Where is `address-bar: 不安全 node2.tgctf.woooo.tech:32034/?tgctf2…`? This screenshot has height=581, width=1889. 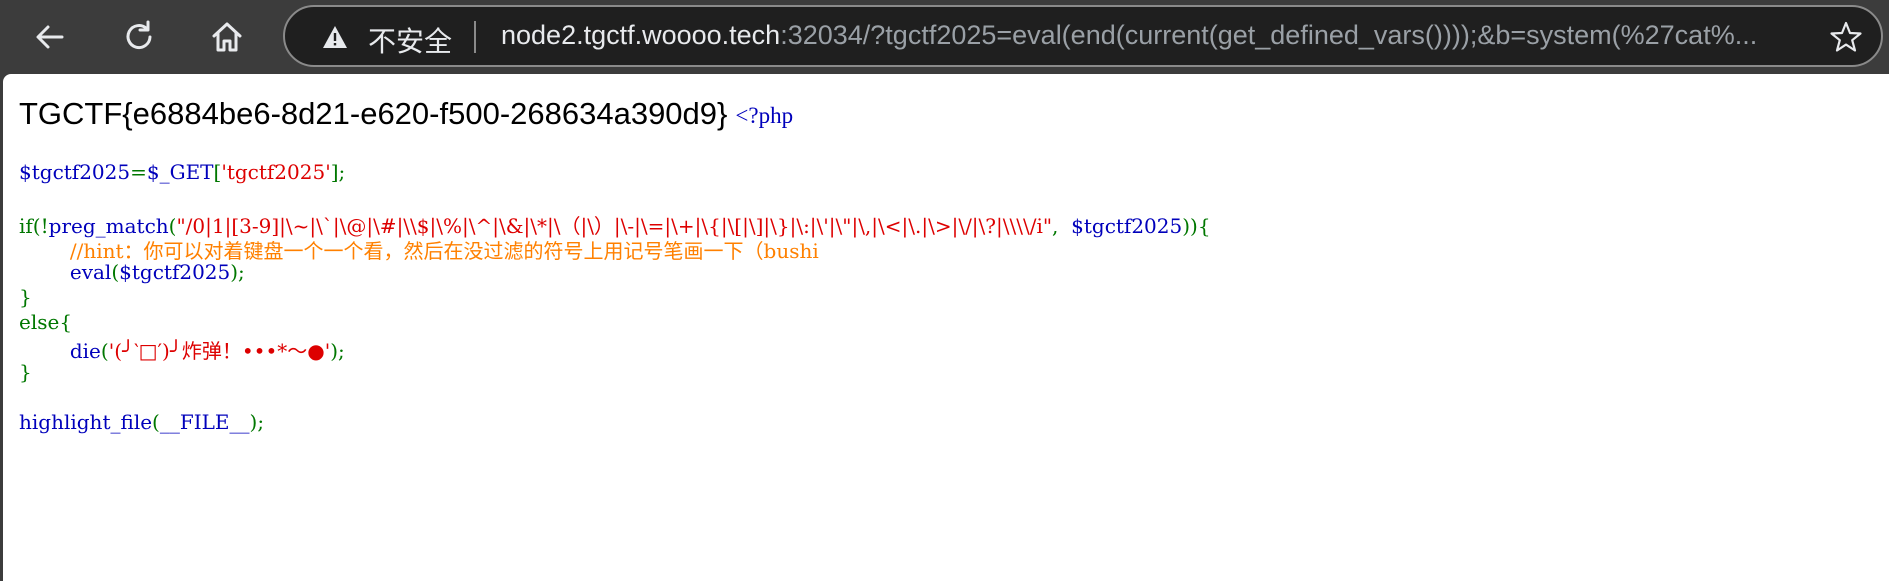
address-bar: 不安全 node2.tgctf.woooo.tech:32034/?tgctf2… is located at coordinates (1083, 36).